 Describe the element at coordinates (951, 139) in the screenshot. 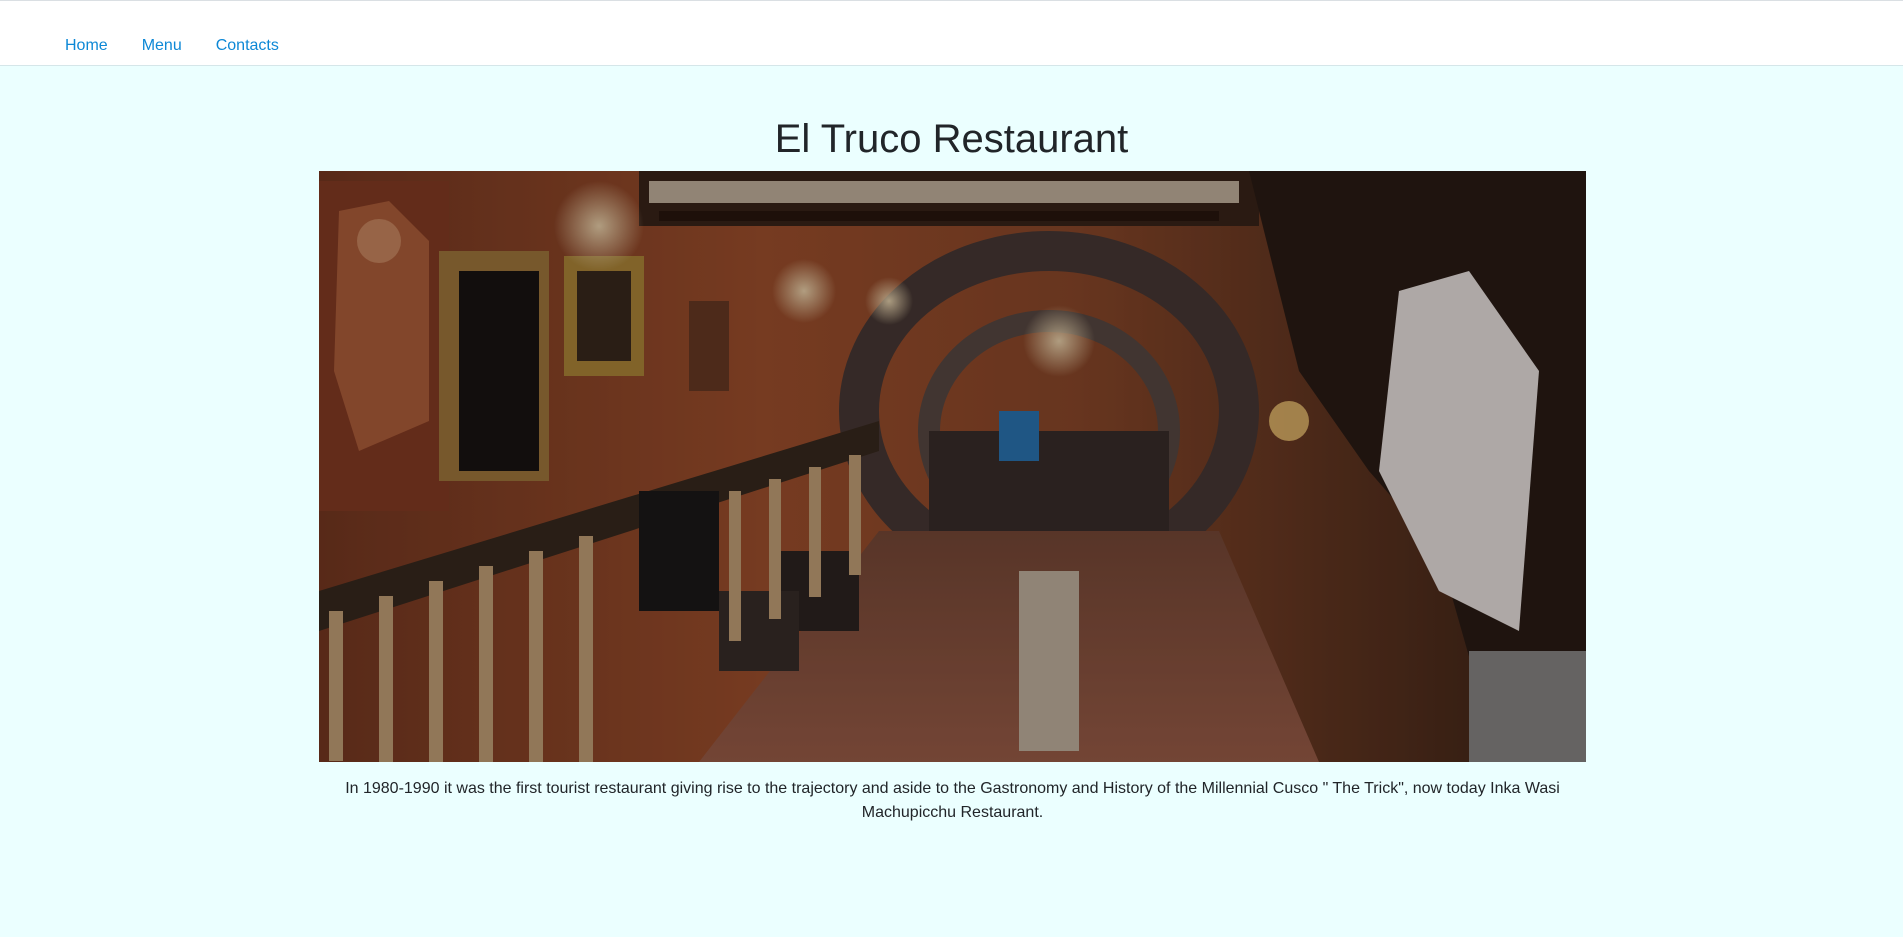

I see `page-title: El Truco Restaurant` at that location.